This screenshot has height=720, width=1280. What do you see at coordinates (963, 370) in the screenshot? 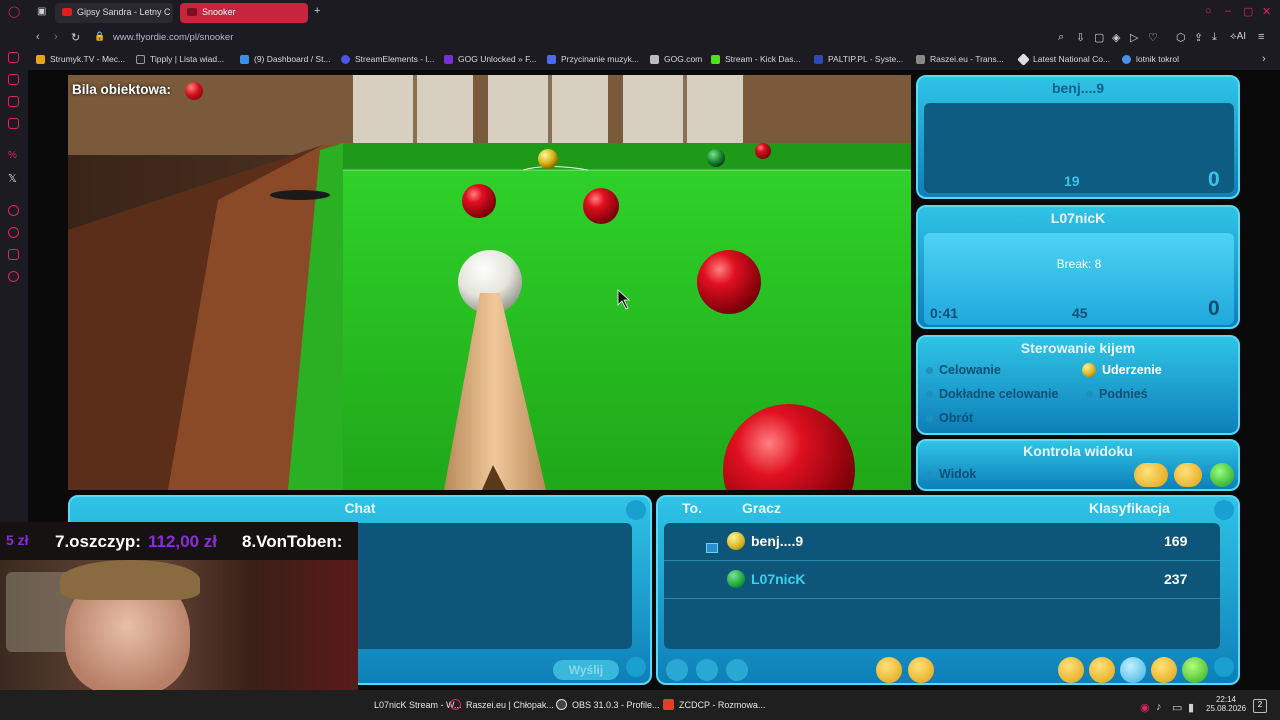
I see `option-aiming: Celowanie` at bounding box center [963, 370].